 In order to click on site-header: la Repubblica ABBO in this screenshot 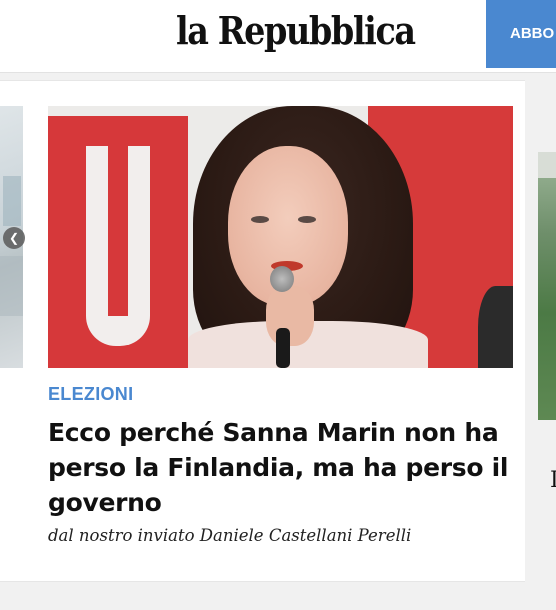, I will do `click(278, 36)`.